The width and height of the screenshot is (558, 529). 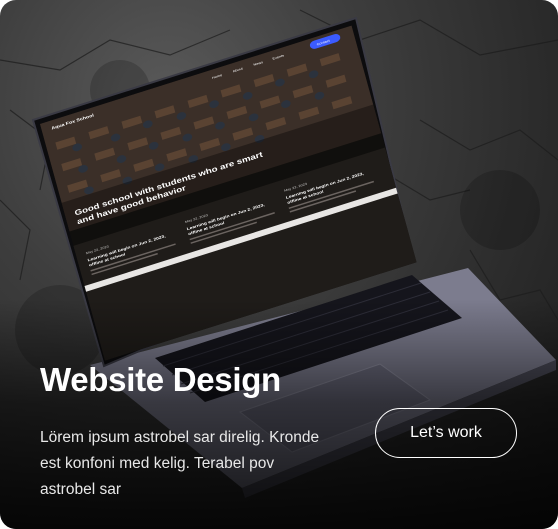 I want to click on card-title: Website Design, so click(x=160, y=379).